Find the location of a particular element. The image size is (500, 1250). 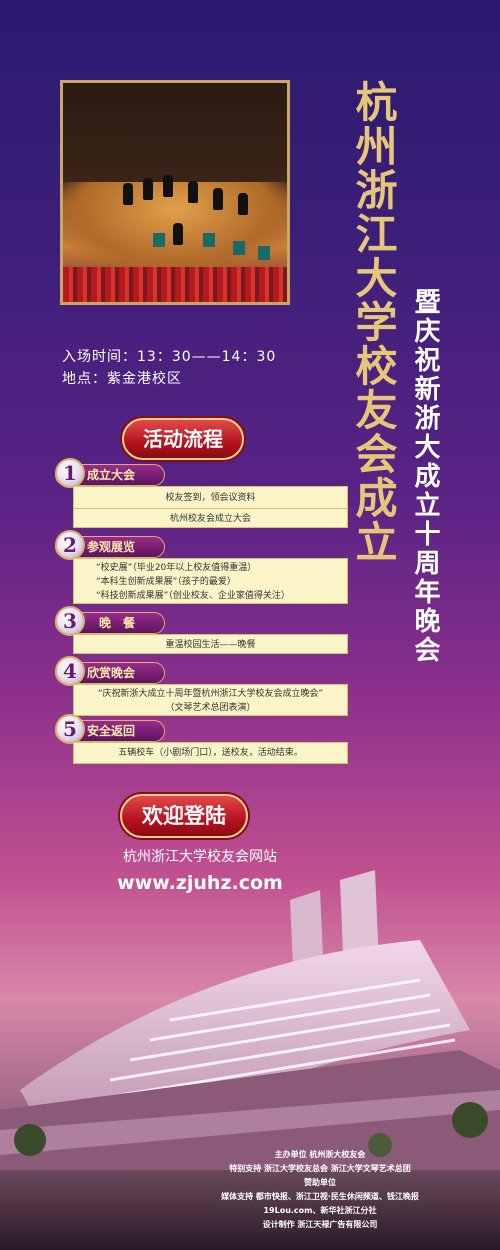

step-label: 晚 餐 is located at coordinates (117, 623).